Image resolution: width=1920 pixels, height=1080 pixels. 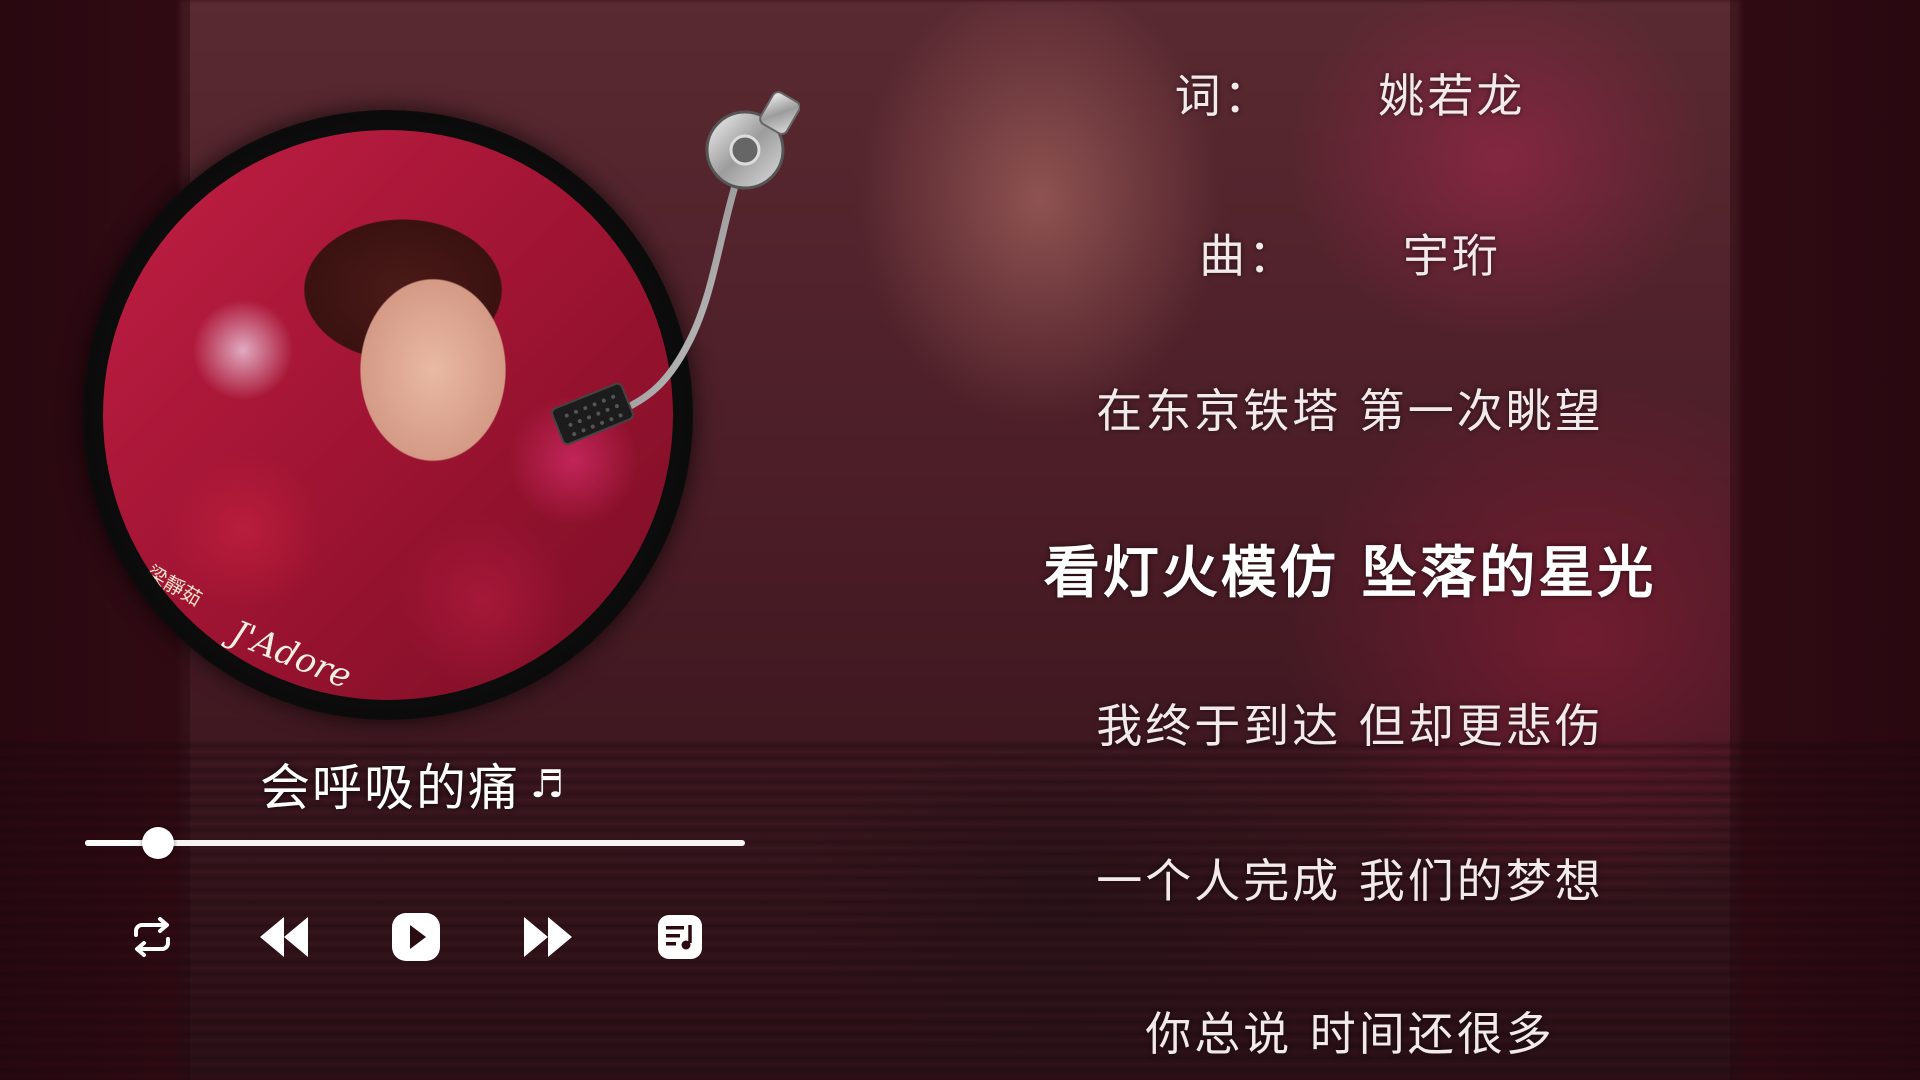 I want to click on song-title-row: 会呼吸的痛 ♬, so click(x=412, y=784).